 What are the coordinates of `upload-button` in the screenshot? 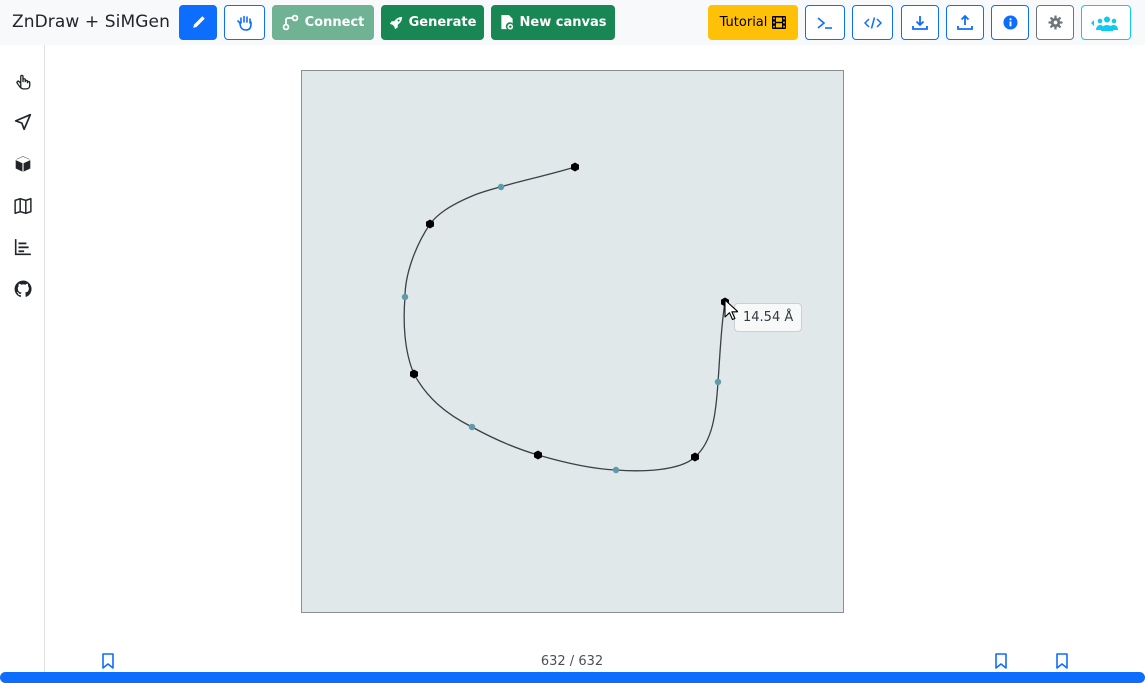 It's located at (965, 22).